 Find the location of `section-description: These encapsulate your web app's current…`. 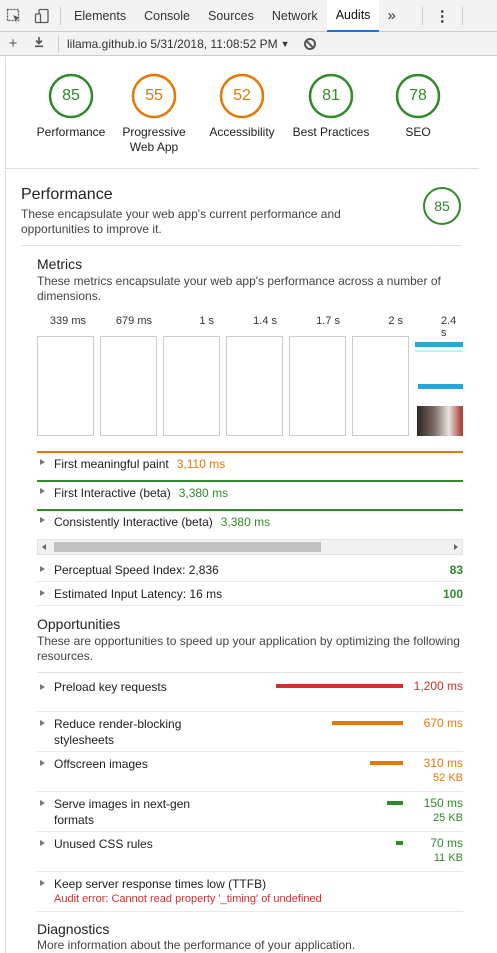

section-description: These encapsulate your web app's current… is located at coordinates (181, 221).